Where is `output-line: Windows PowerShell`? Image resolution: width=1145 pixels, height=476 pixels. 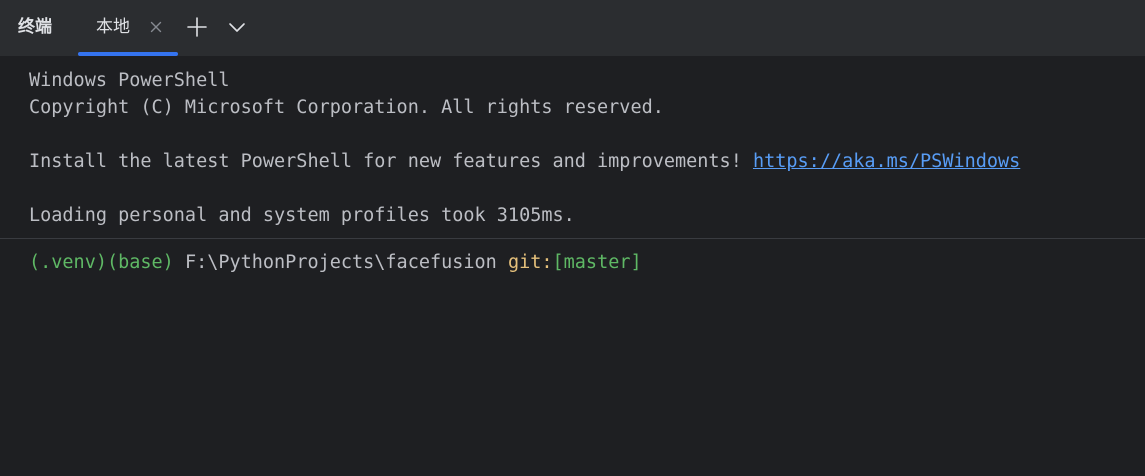
output-line: Windows PowerShell is located at coordinates (129, 80).